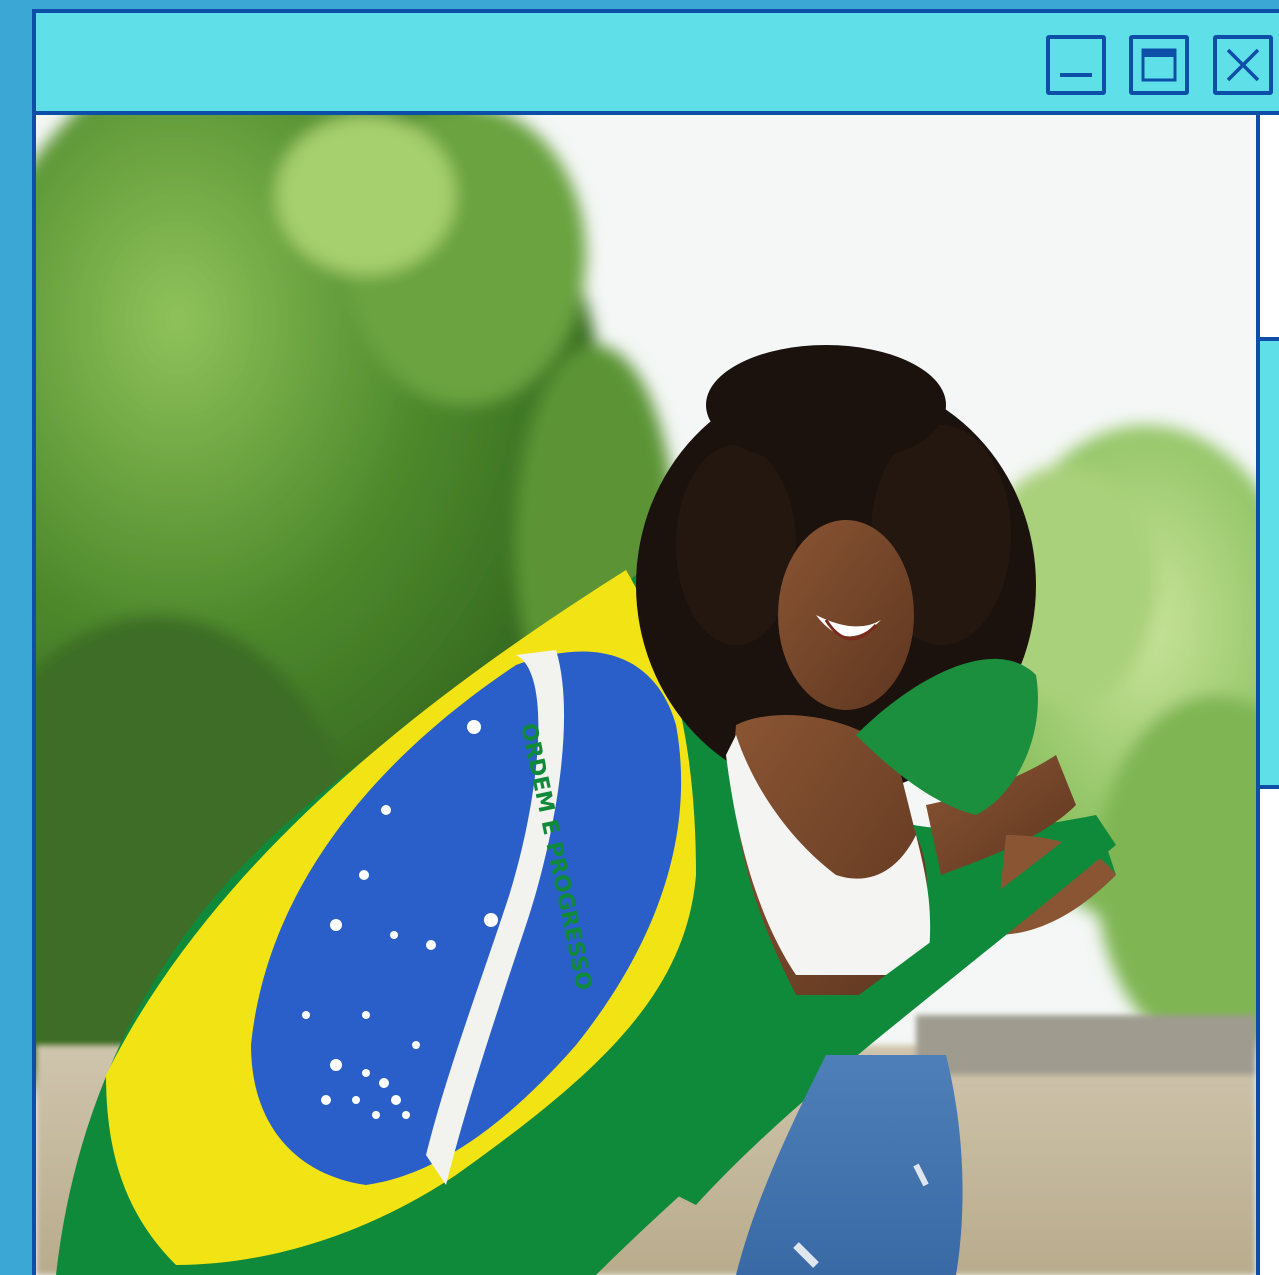  What do you see at coordinates (1269, 563) in the screenshot?
I see `side-panel-divider` at bounding box center [1269, 563].